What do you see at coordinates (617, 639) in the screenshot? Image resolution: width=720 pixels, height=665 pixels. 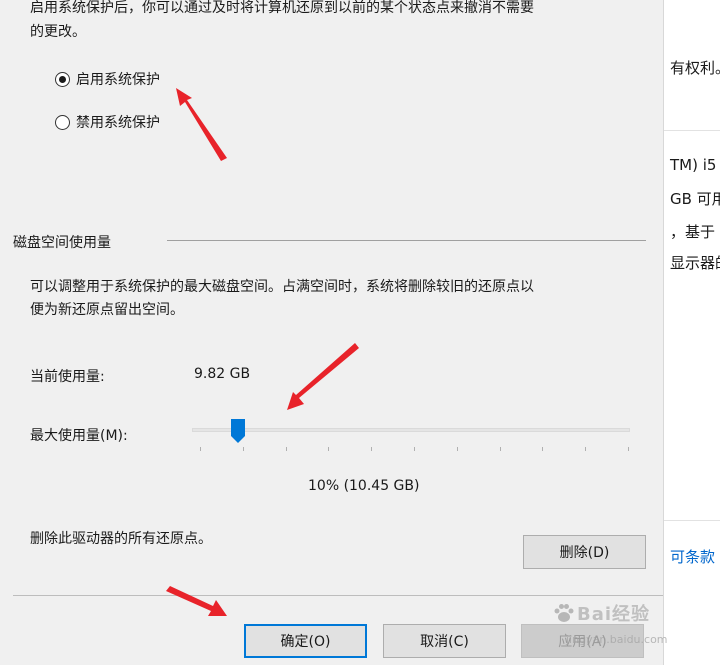 I see `watermark-subtext: jingyan.baidu.com` at bounding box center [617, 639].